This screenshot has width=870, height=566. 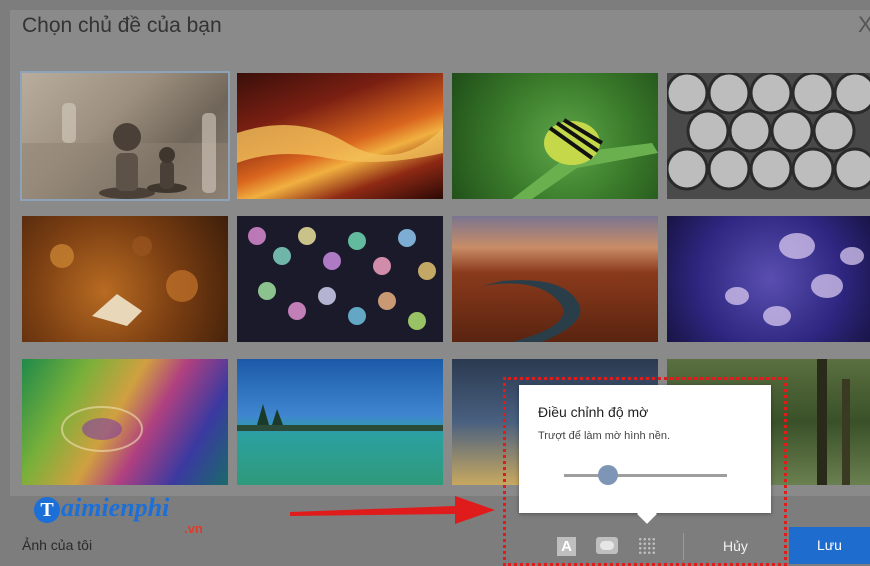 I want to click on theme-tile-lake-islands, so click(x=340, y=422).